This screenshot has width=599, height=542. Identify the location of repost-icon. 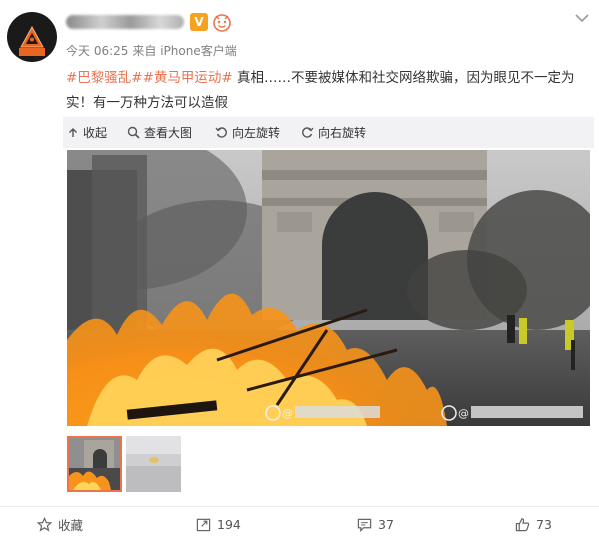
(203, 525).